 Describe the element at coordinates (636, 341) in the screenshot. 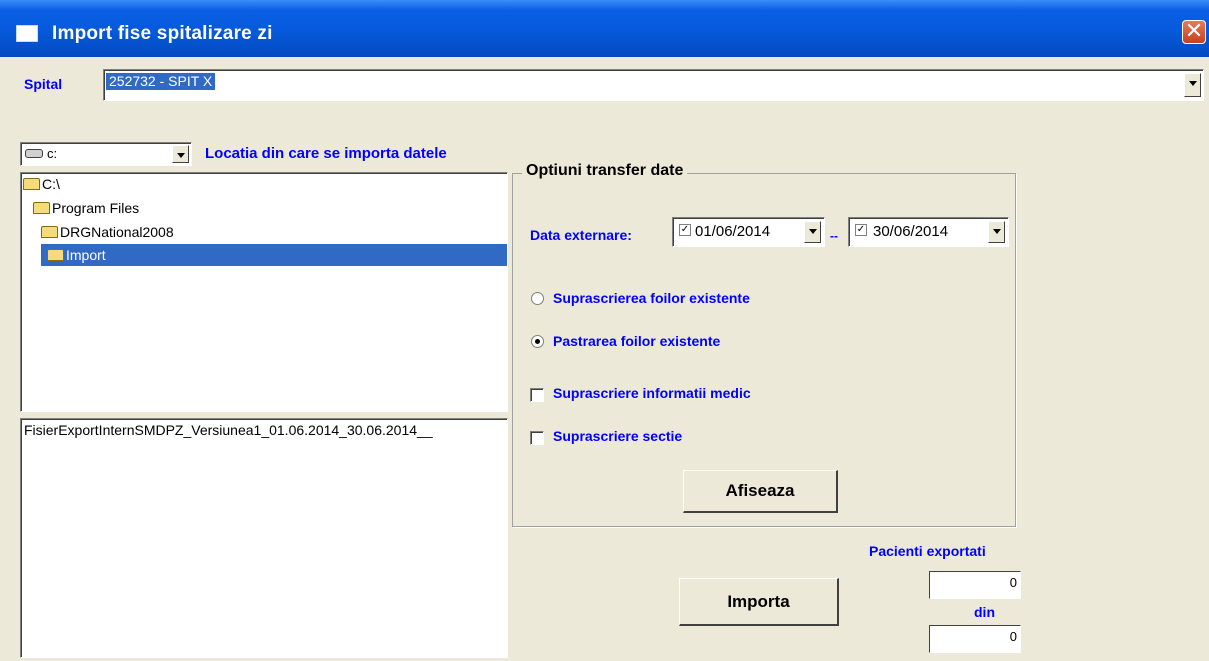

I see `keep-radio-label: Pastrarea foilor existente` at that location.